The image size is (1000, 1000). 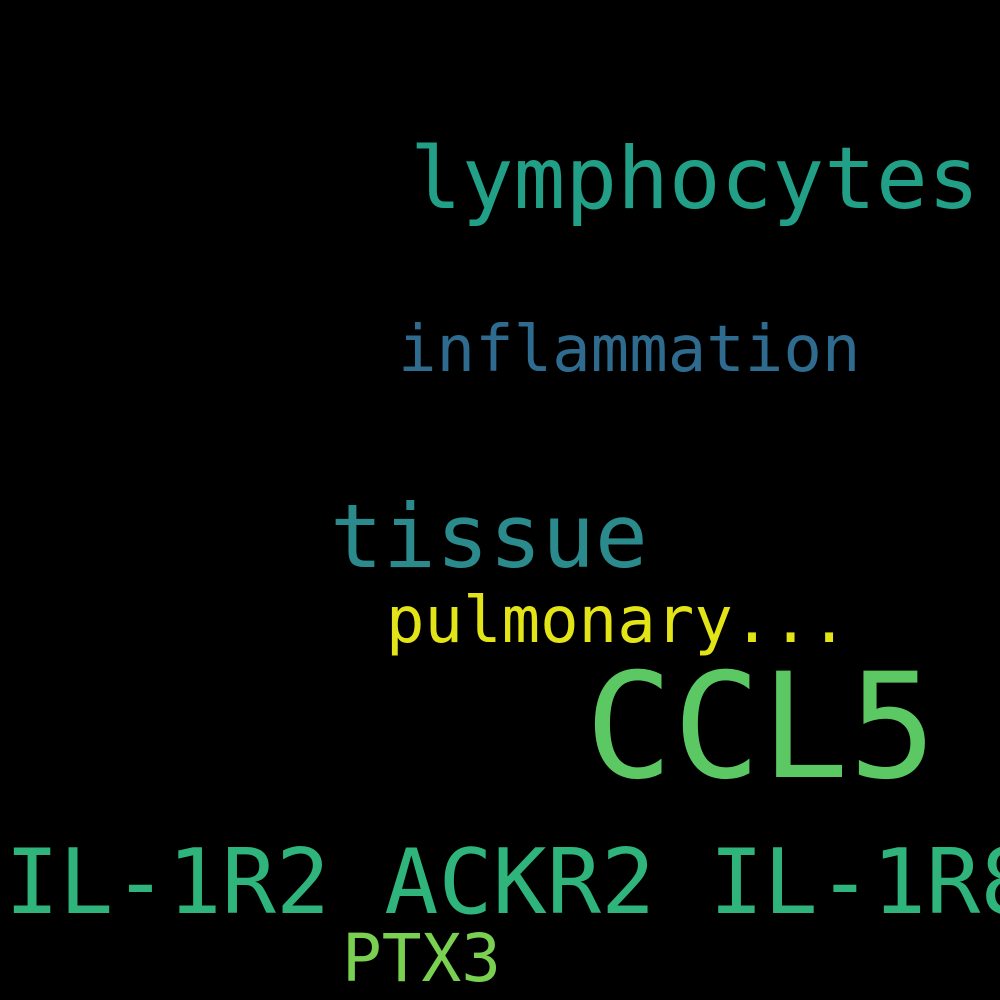 I want to click on word-il1r2-ackr2-il1r8: IL-1R2 ACKR2 IL-1R8, so click(x=502, y=882).